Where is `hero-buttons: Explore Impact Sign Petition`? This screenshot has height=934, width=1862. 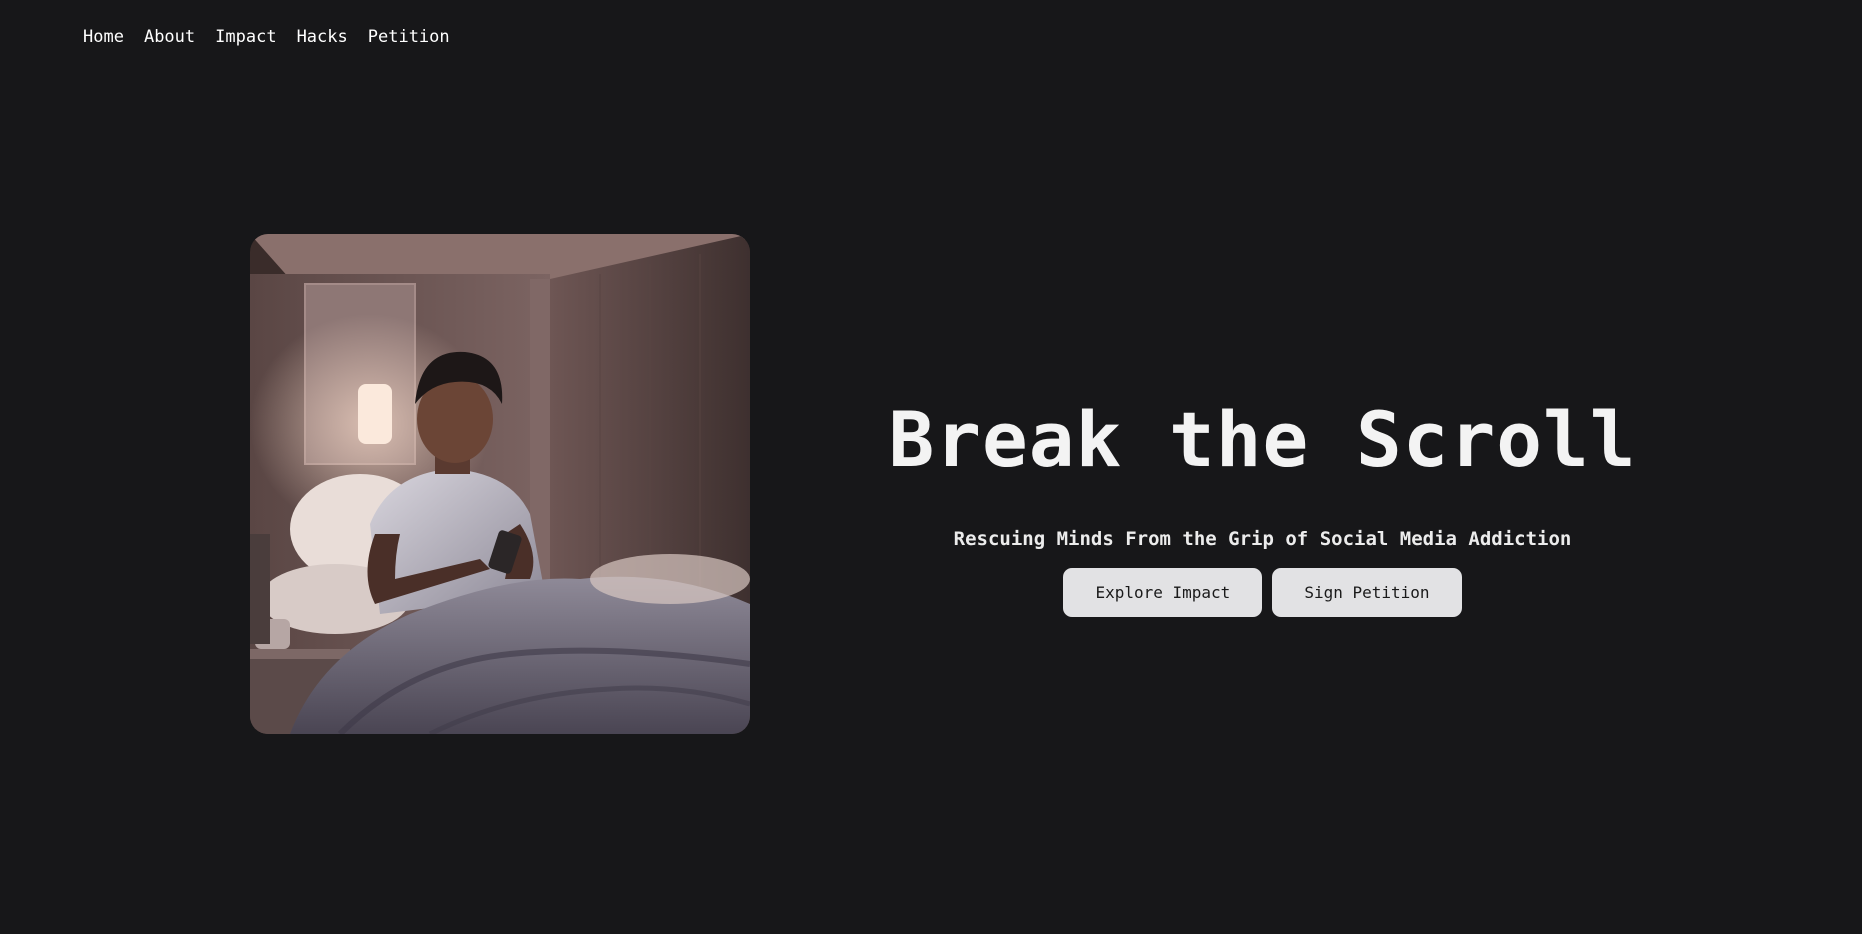 hero-buttons: Explore Impact Sign Petition is located at coordinates (1262, 592).